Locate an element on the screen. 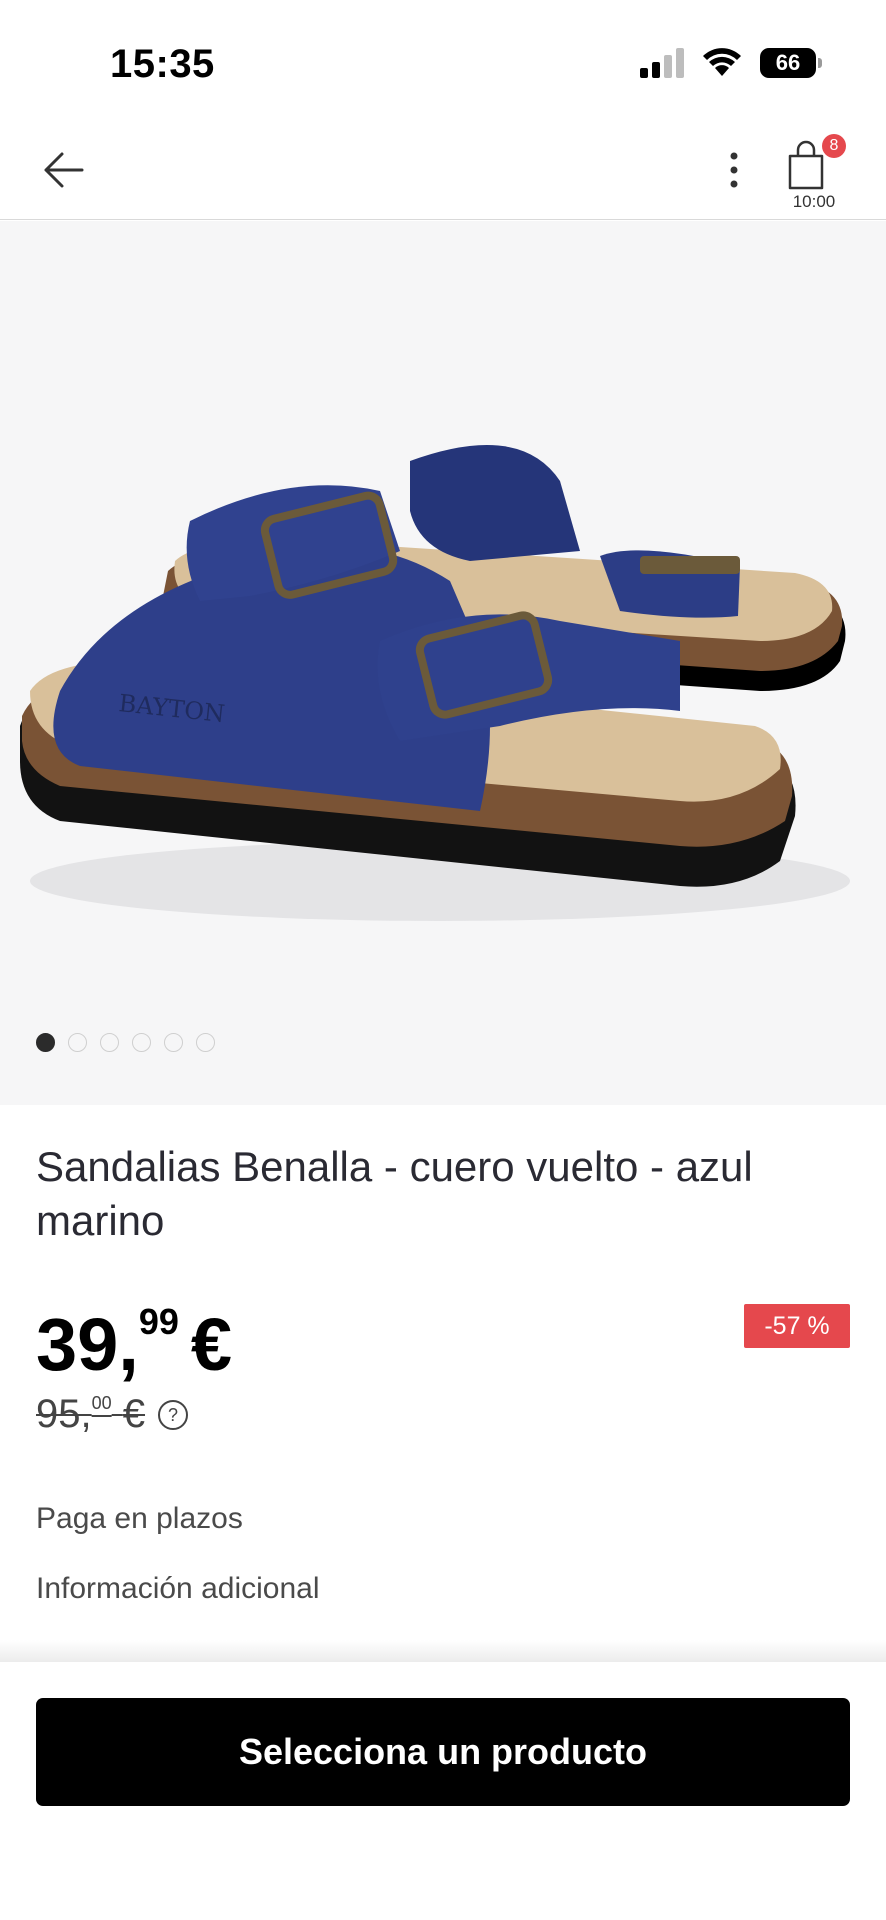 The image size is (886, 1920). more-vertical-icon is located at coordinates (734, 170).